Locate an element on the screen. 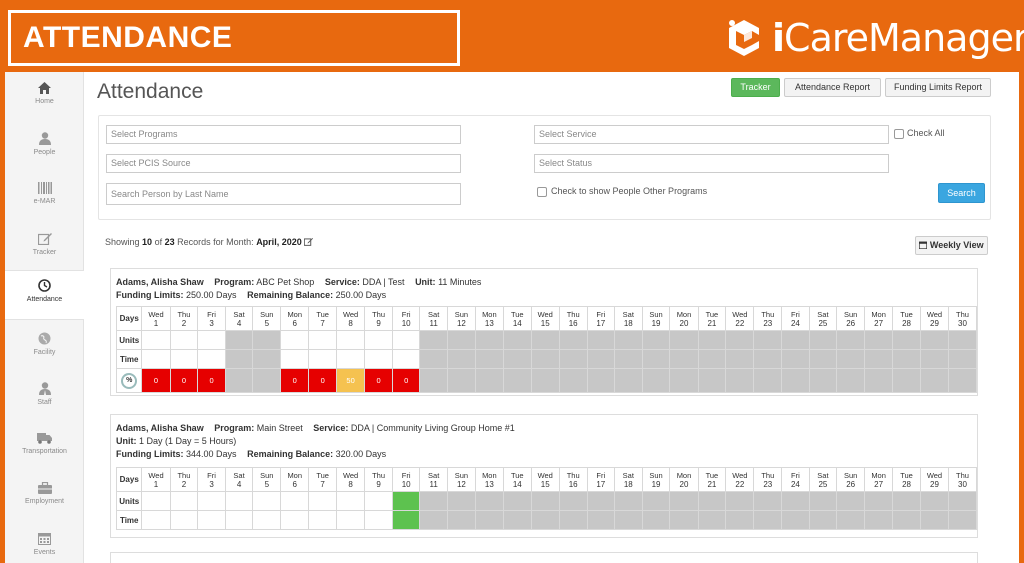 The image size is (1024, 563). day-number: 23 is located at coordinates (768, 484).